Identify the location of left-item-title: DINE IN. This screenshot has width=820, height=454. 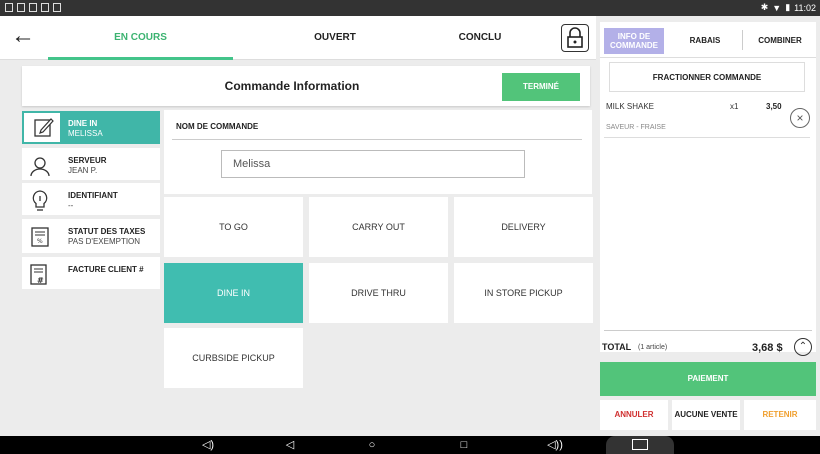
(83, 123).